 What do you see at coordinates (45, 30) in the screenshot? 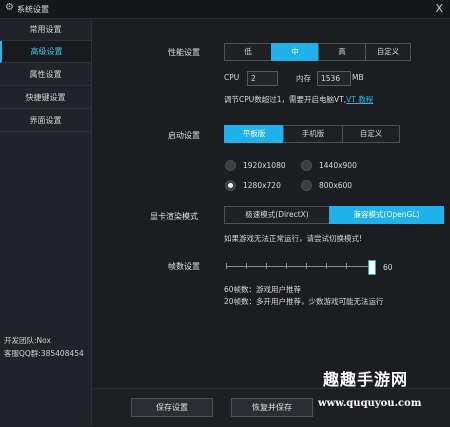
I see `sidebar-item-common: 常用设置` at bounding box center [45, 30].